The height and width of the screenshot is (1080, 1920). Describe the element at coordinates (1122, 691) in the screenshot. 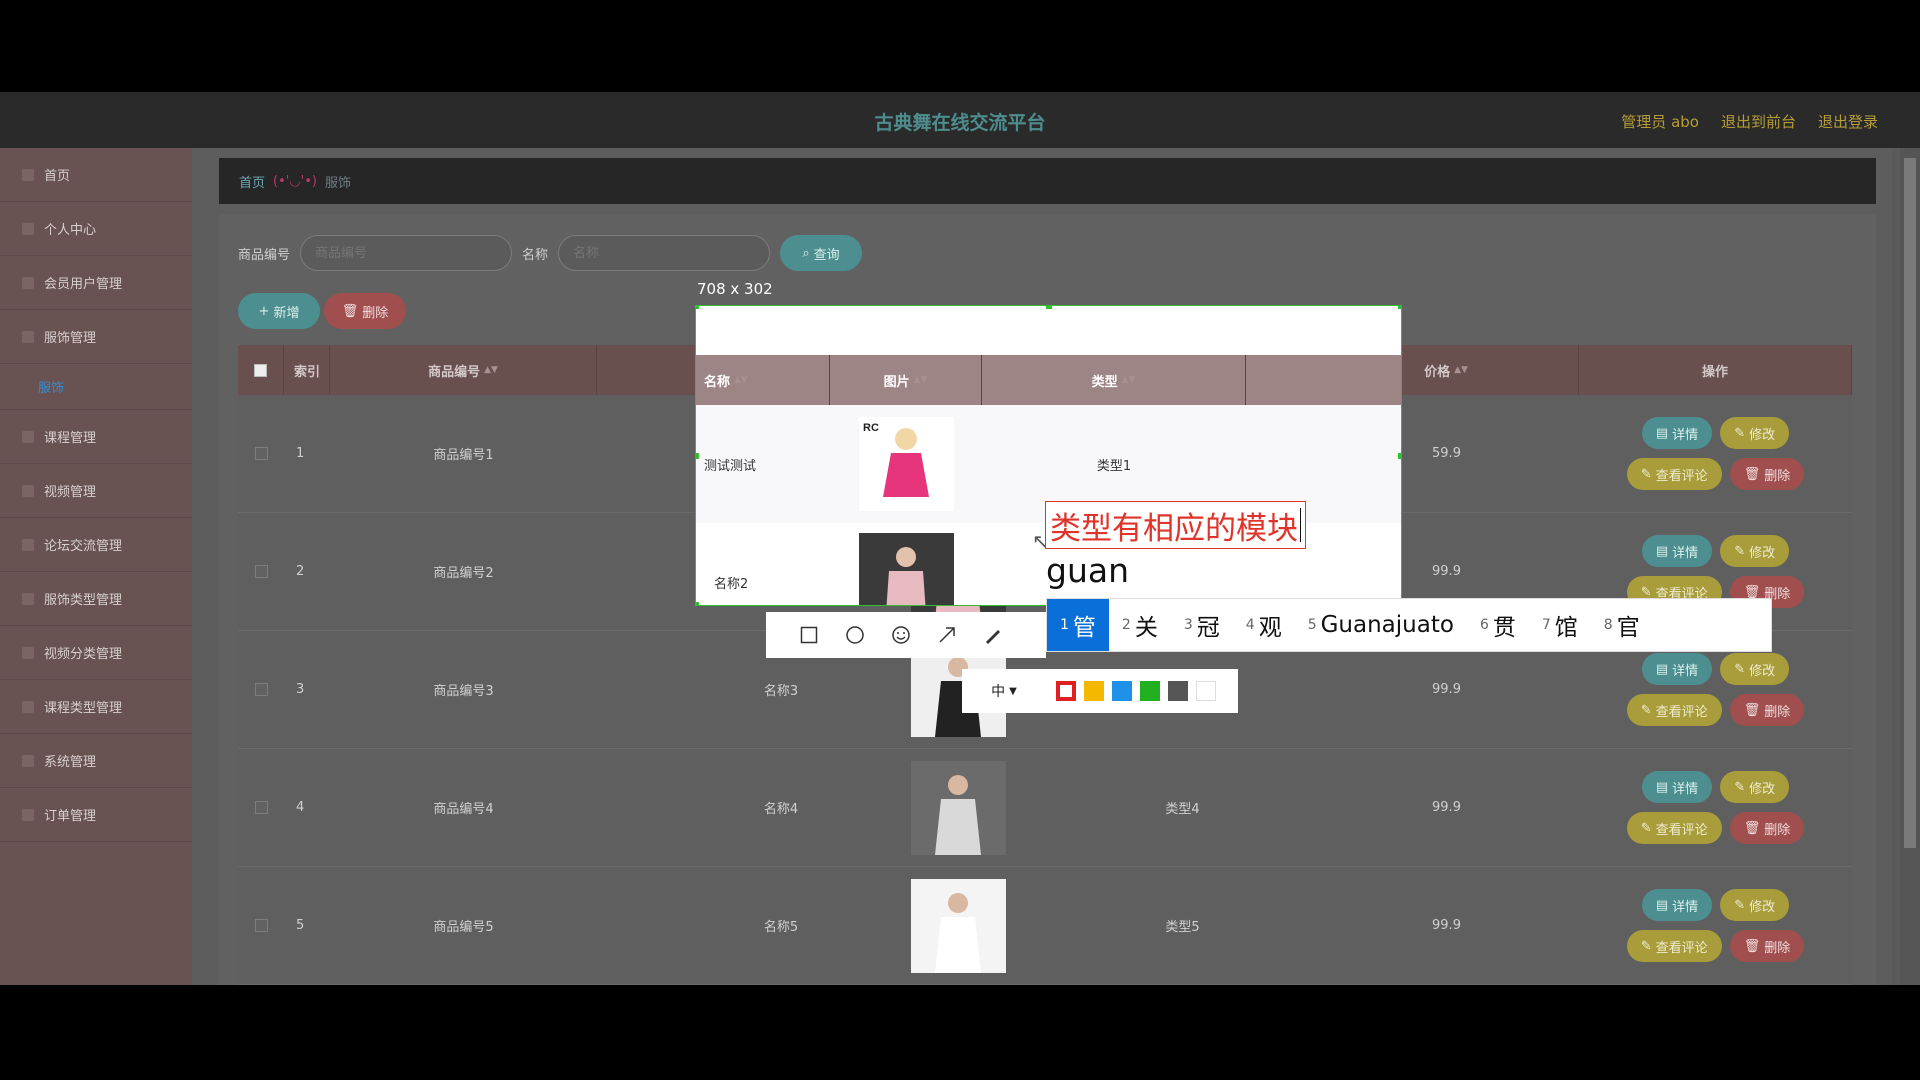

I see `color-swatch-blue` at that location.